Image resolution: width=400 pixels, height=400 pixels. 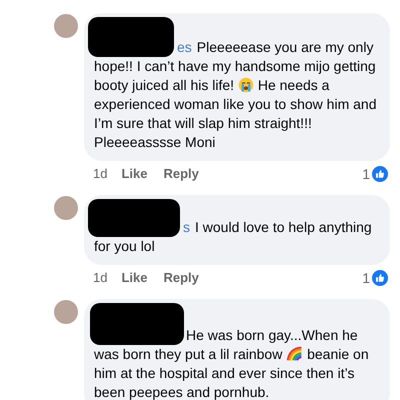 I want to click on rainbow-icon, so click(x=295, y=353).